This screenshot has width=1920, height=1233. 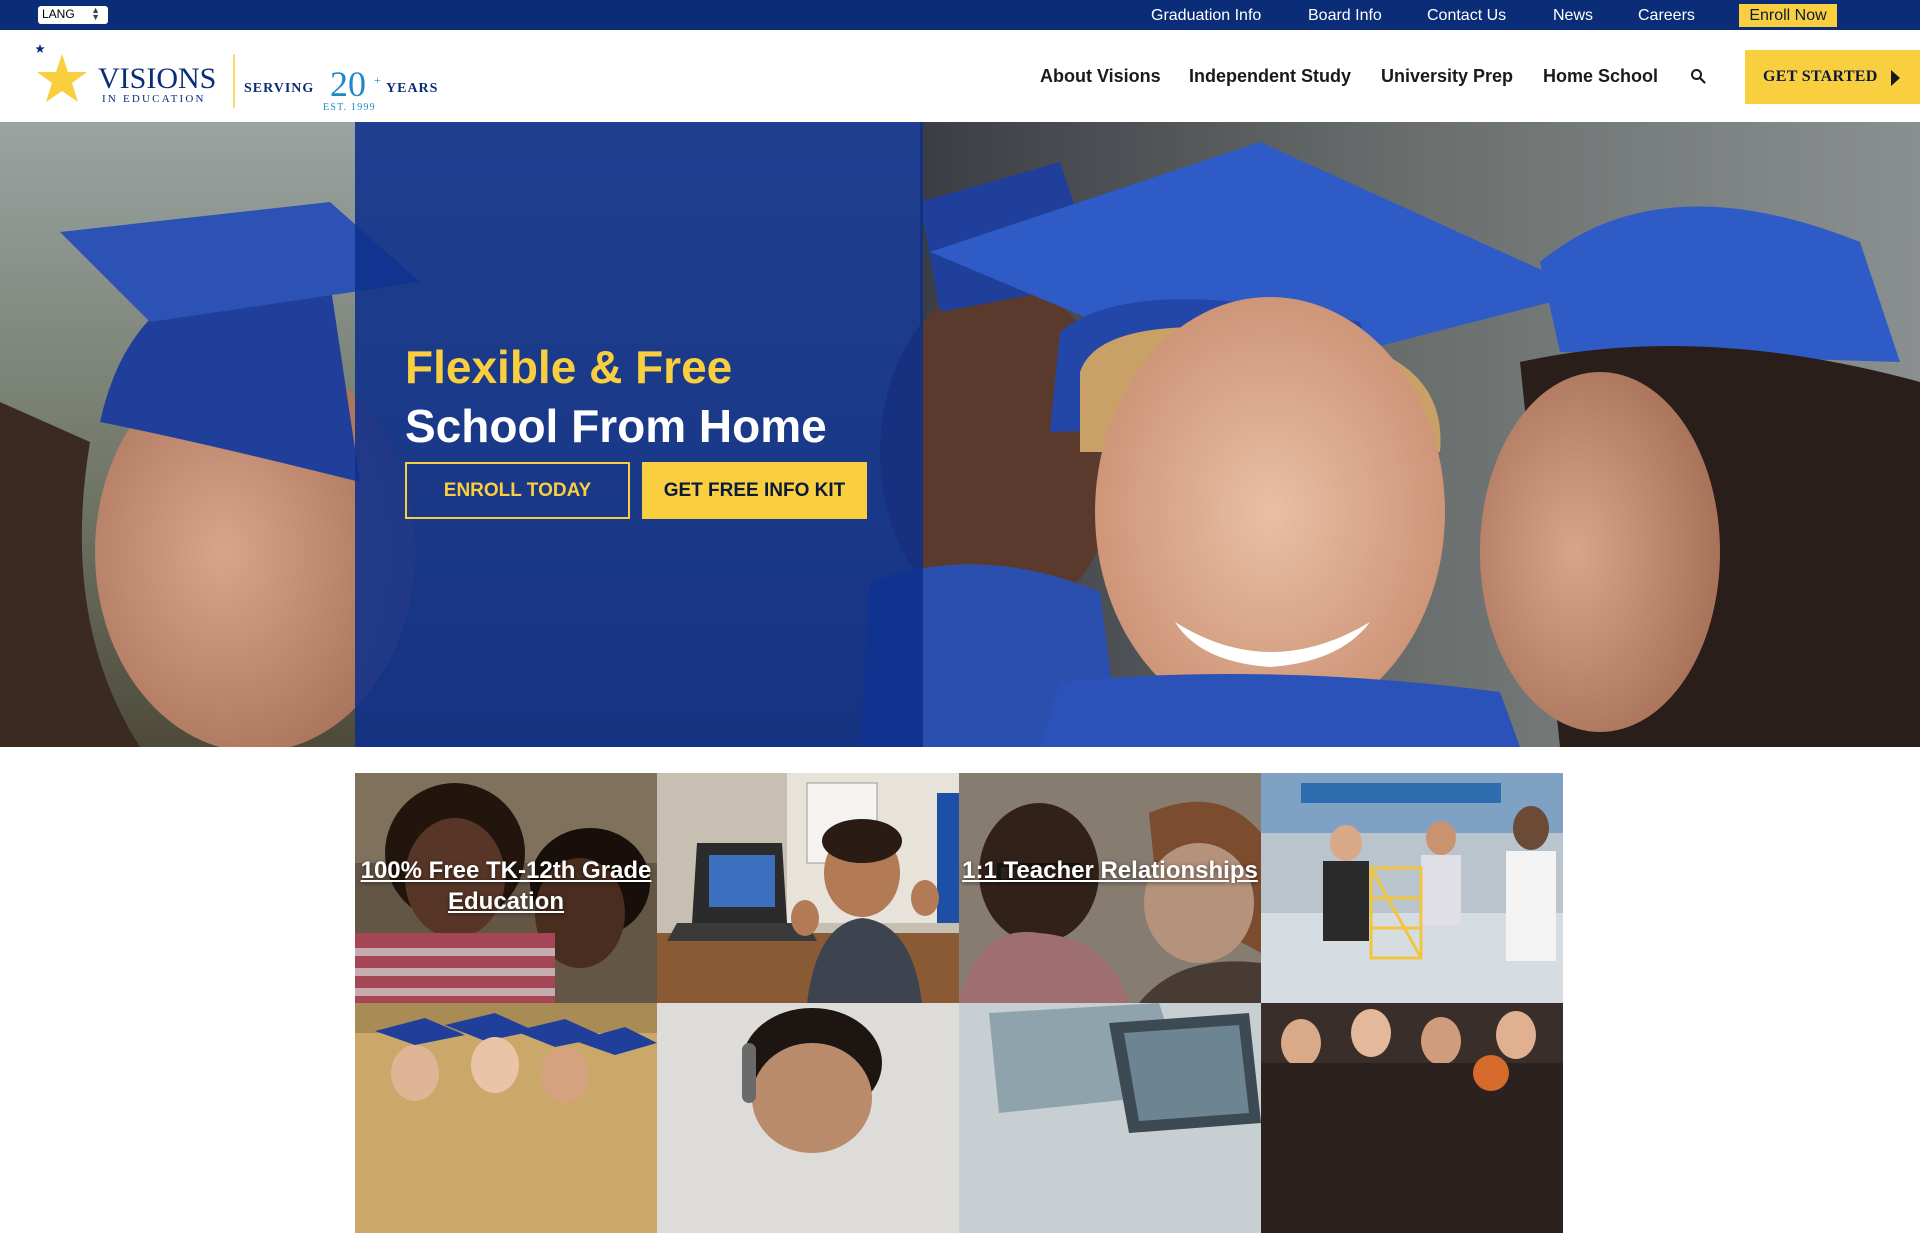 What do you see at coordinates (1447, 76) in the screenshot?
I see `nav-university-prep: University Prep` at bounding box center [1447, 76].